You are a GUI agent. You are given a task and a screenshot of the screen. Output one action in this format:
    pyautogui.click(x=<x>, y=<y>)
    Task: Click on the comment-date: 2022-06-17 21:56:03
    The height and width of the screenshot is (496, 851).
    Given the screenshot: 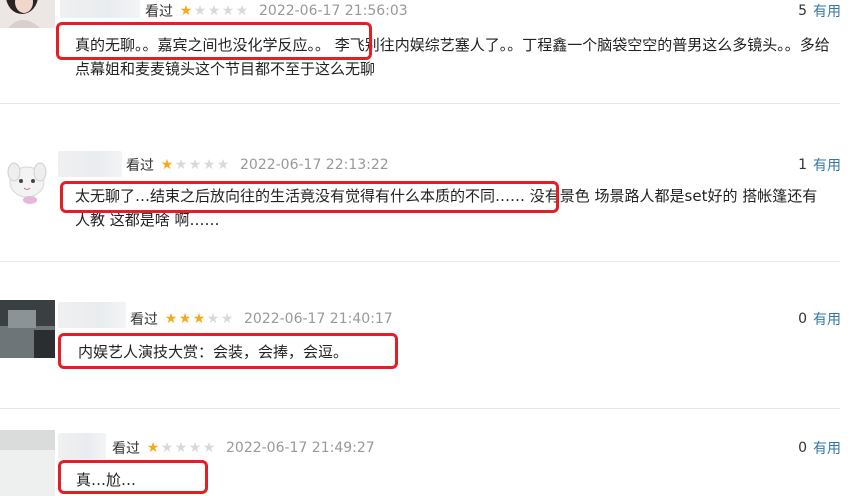 What is the action you would take?
    pyautogui.click(x=333, y=11)
    